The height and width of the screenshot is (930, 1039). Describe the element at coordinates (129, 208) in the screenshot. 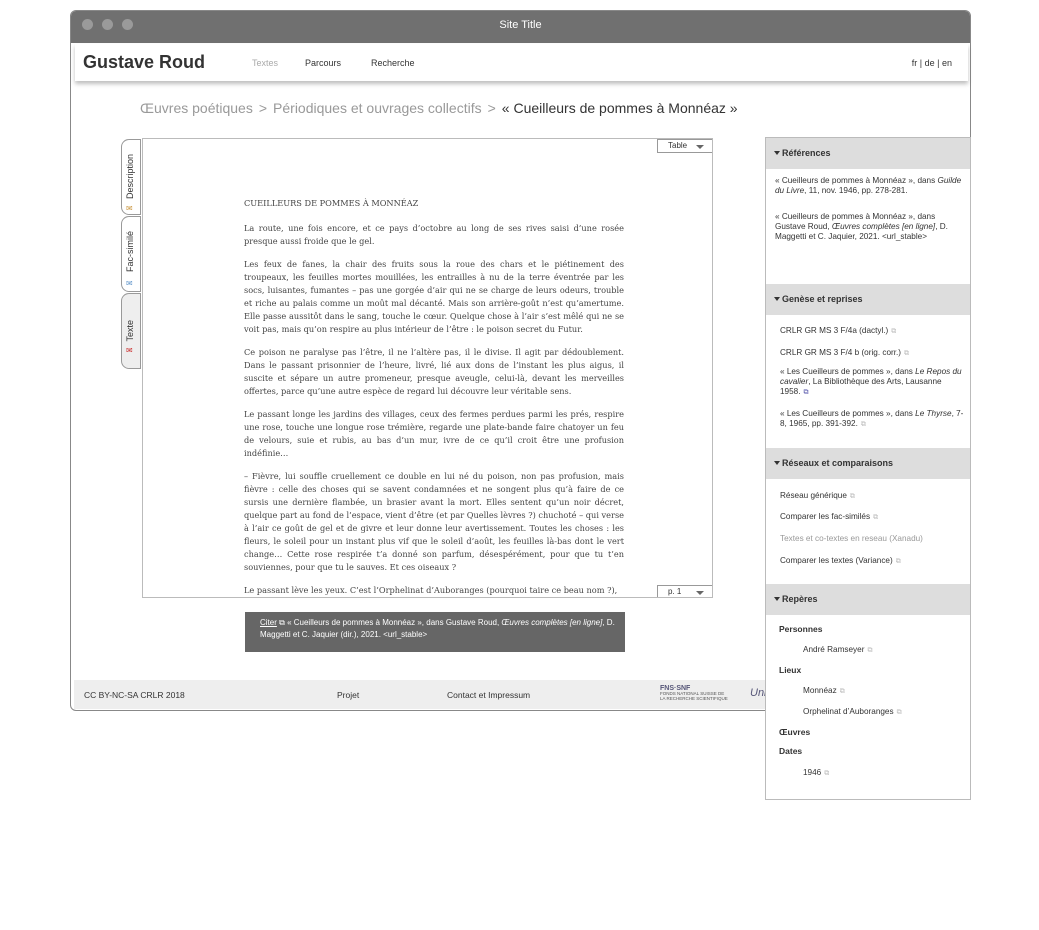

I see `envelope-icon: ✉` at that location.